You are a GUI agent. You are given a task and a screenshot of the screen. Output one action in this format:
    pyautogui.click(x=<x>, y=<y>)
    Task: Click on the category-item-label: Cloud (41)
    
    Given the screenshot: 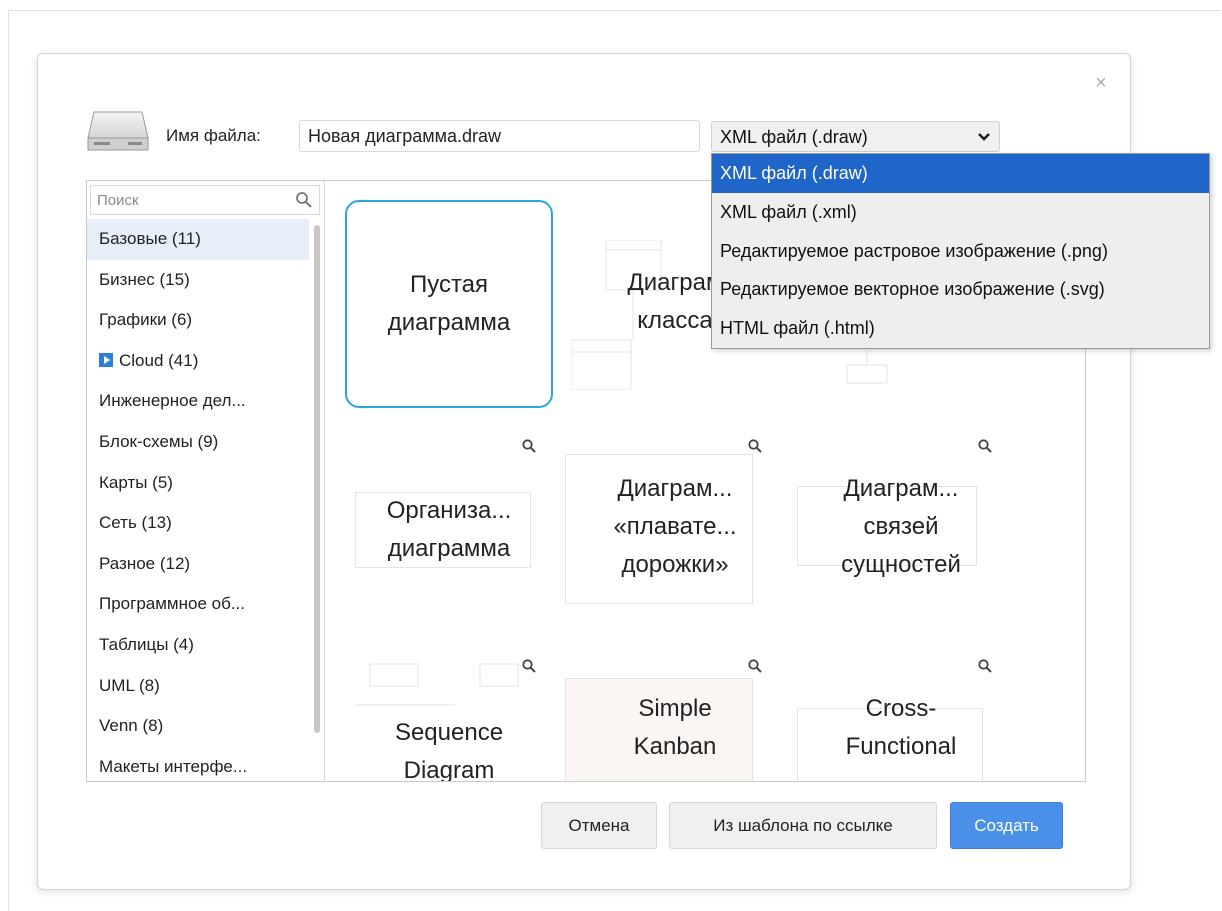 What is the action you would take?
    pyautogui.click(x=159, y=360)
    